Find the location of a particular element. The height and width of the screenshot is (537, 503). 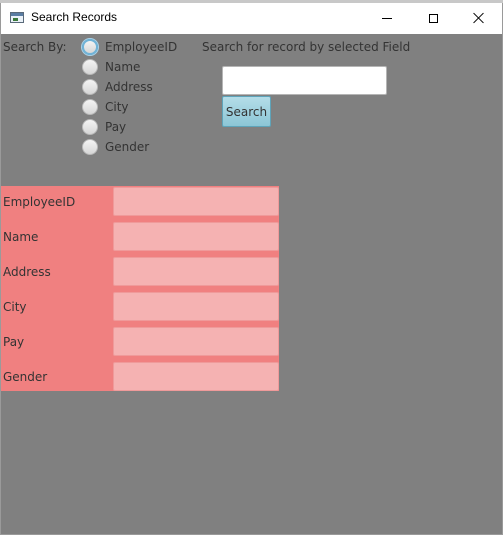

maximize-button is located at coordinates (433, 18).